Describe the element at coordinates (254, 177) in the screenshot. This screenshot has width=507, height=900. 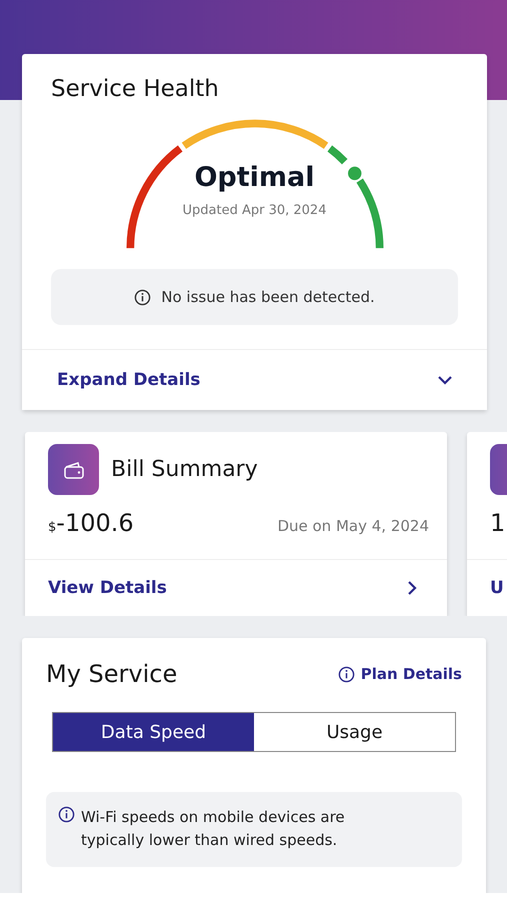
I see `status-label: Optimal` at that location.